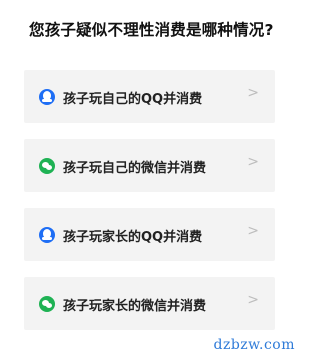  I want to click on option-parent-qq: 孩子玩家长的QQ并消费 >, so click(149, 234).